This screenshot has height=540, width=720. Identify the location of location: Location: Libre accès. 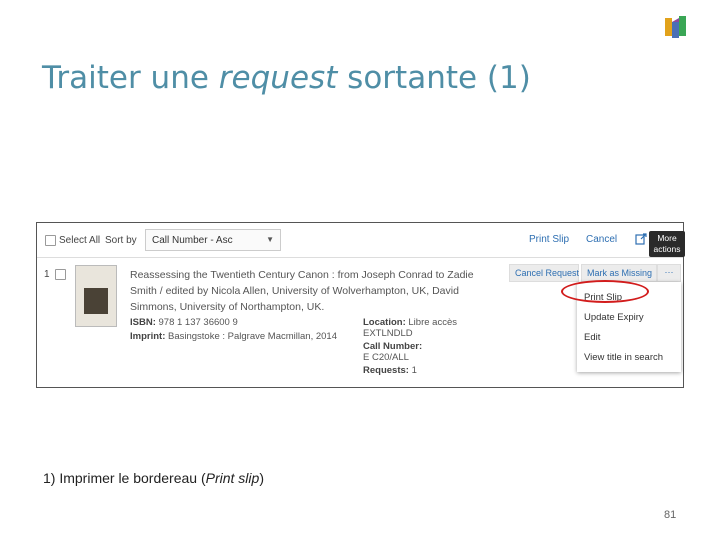
(410, 322).